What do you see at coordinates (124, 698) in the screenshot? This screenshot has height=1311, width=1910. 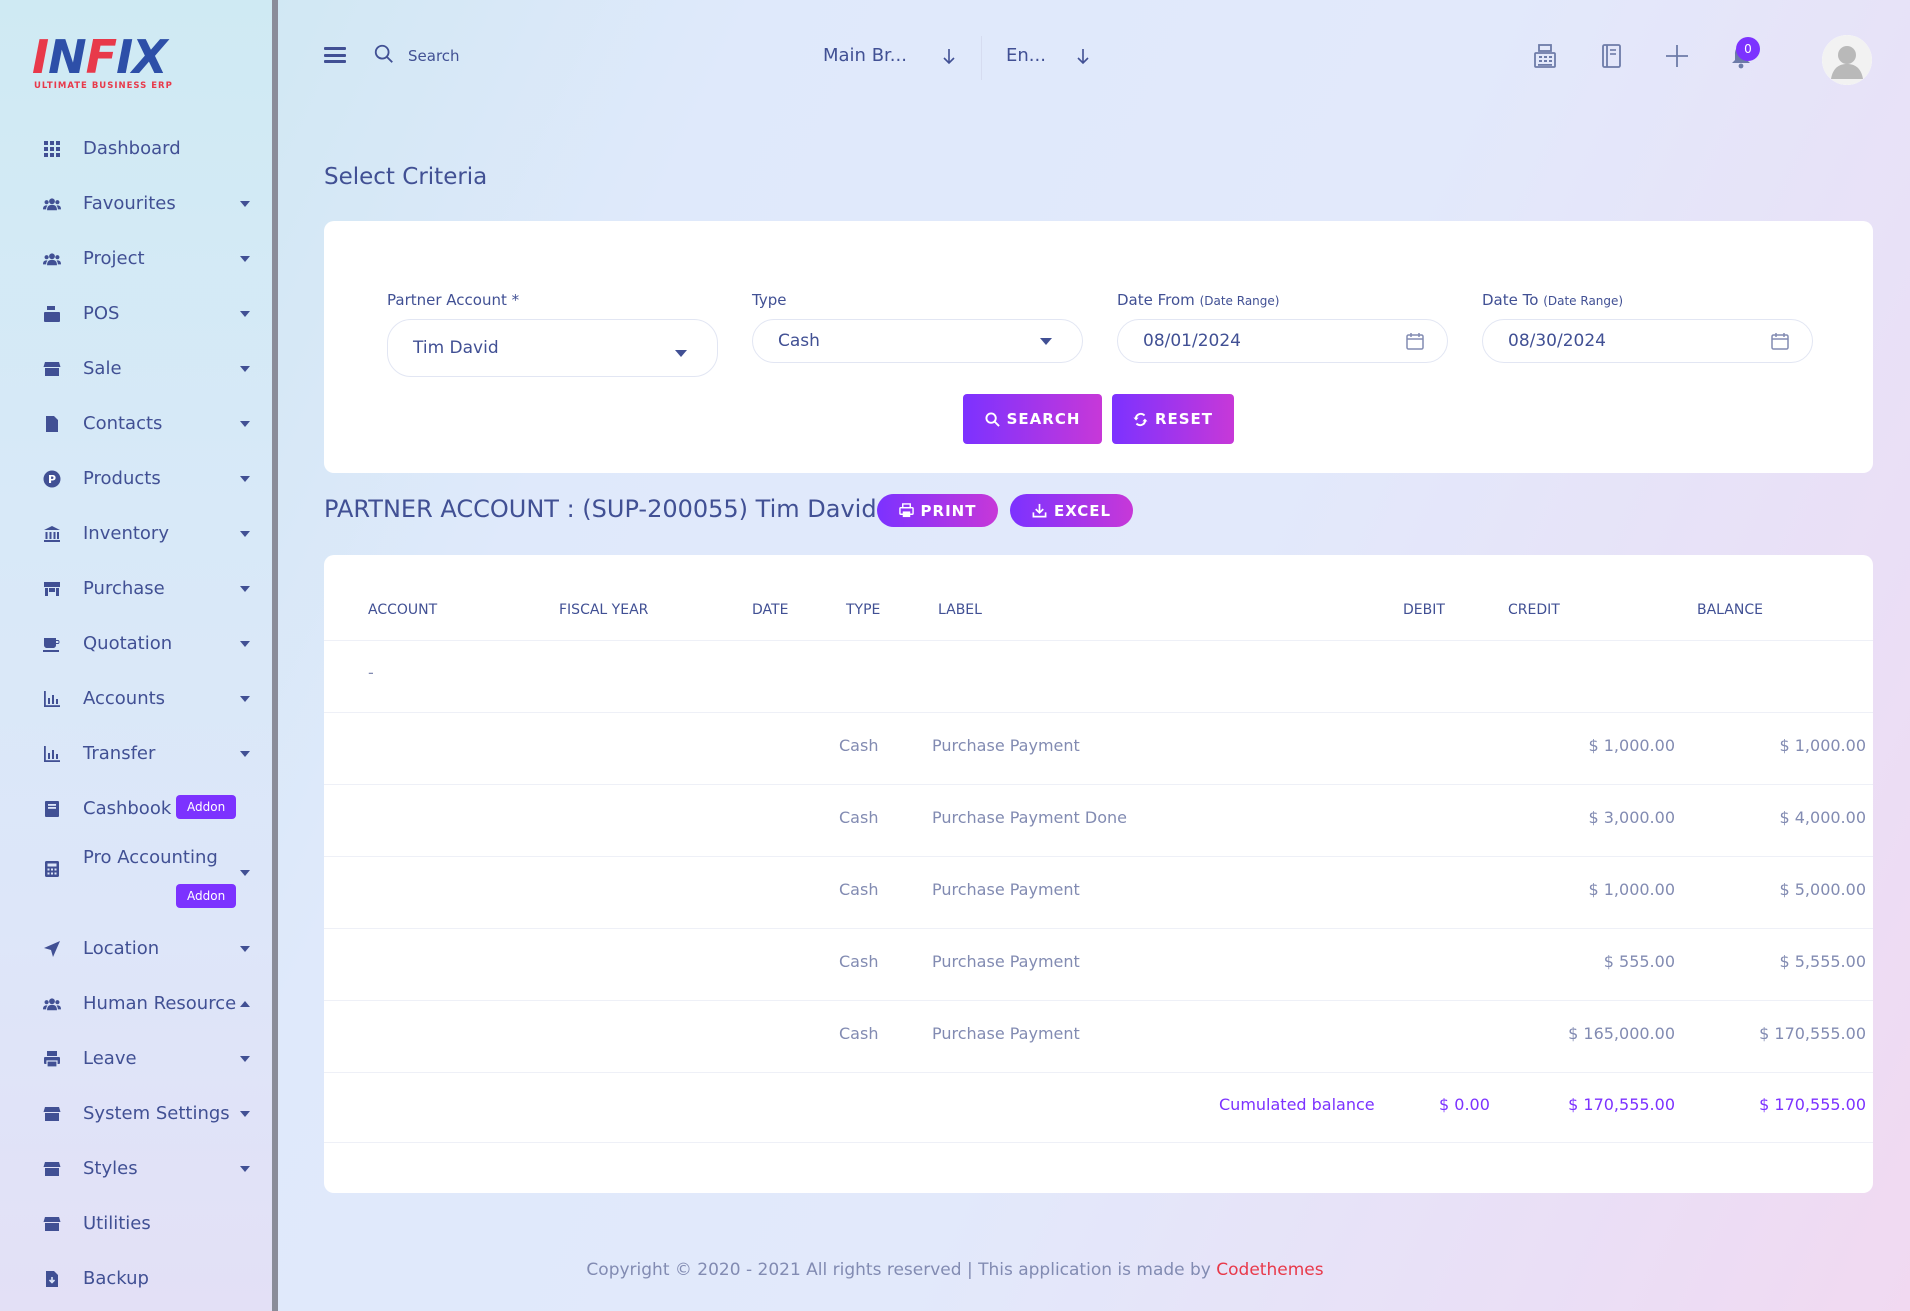 I see `sidebar-item-label: Accounts` at bounding box center [124, 698].